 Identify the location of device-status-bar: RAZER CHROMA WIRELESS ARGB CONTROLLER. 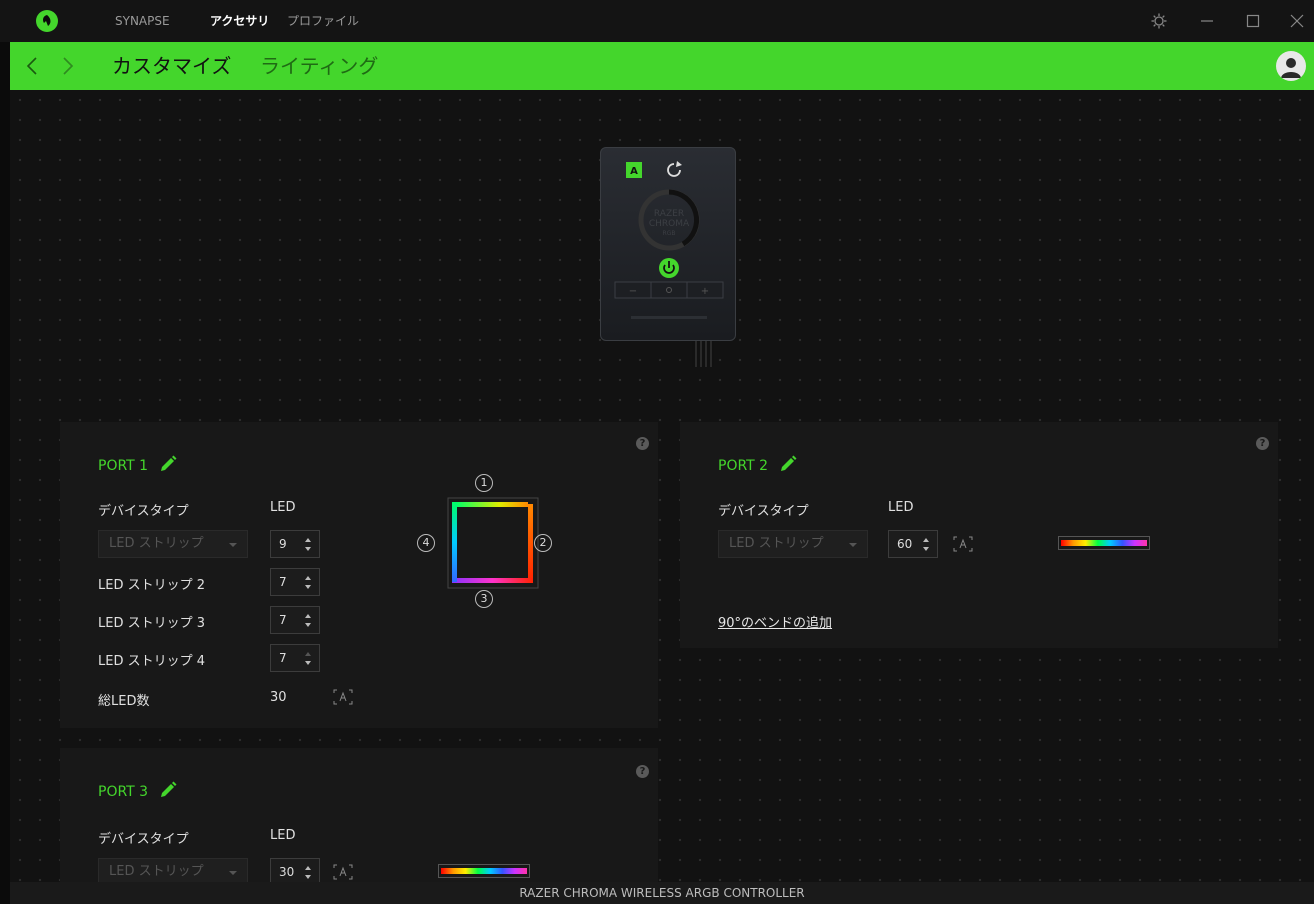
(662, 893).